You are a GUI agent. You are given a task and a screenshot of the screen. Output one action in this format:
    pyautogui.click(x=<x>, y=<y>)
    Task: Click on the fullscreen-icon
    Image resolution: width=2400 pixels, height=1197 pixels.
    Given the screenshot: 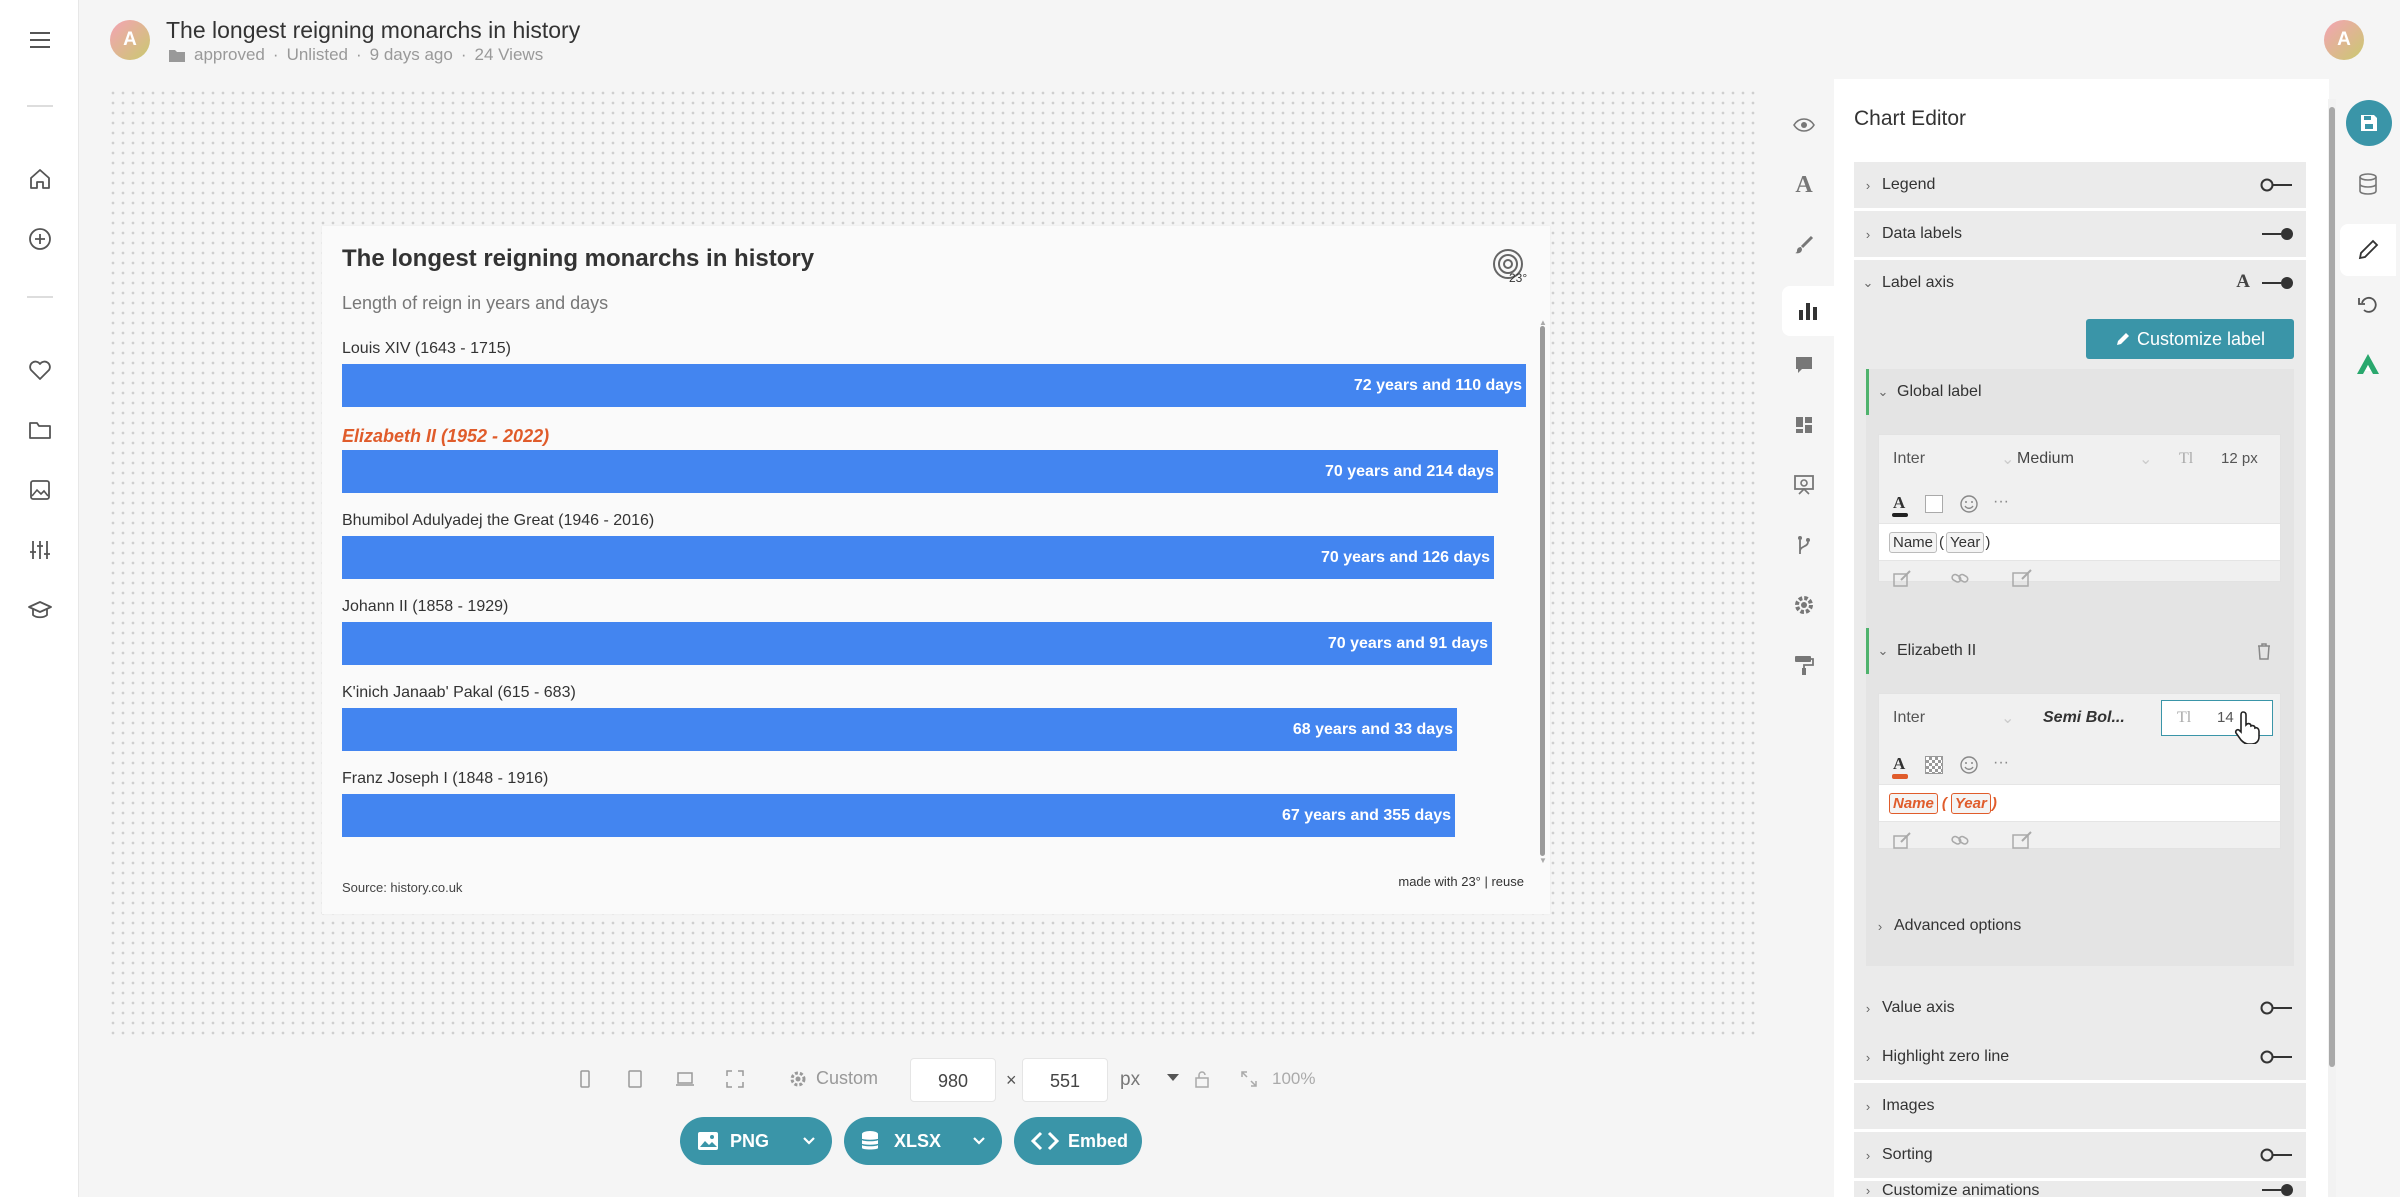 What is the action you would take?
    pyautogui.click(x=735, y=1079)
    